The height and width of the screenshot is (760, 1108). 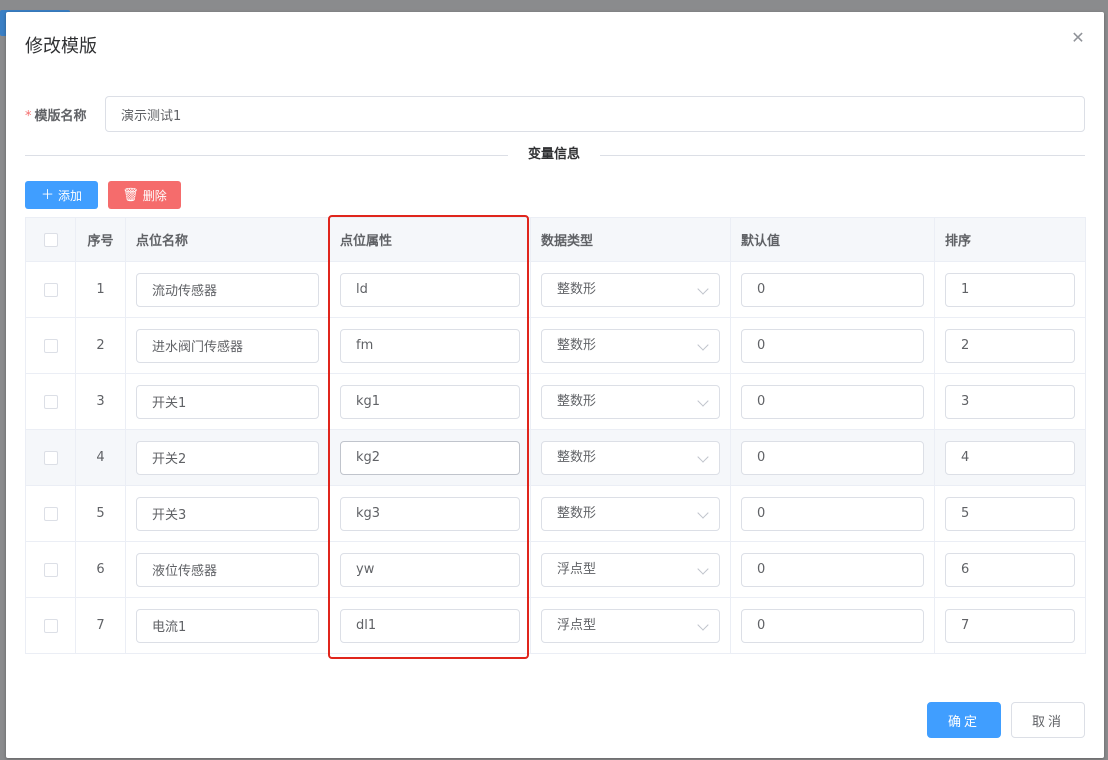 I want to click on table-row: 6 浮点型, so click(x=555, y=569).